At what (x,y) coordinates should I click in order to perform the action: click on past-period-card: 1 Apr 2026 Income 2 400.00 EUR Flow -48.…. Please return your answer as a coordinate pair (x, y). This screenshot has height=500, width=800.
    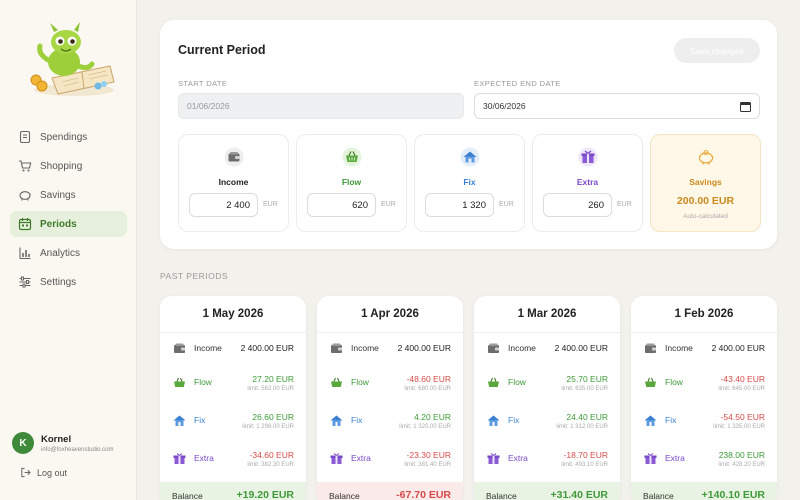
    Looking at the image, I should click on (390, 398).